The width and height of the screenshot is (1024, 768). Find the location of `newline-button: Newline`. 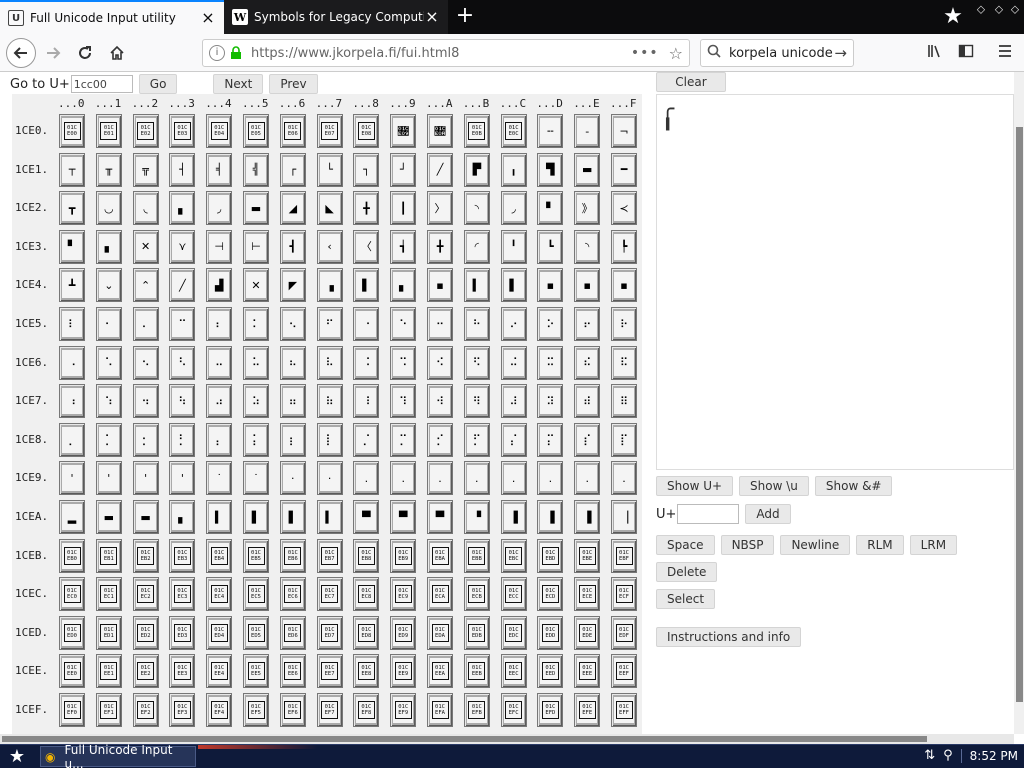

newline-button: Newline is located at coordinates (815, 545).